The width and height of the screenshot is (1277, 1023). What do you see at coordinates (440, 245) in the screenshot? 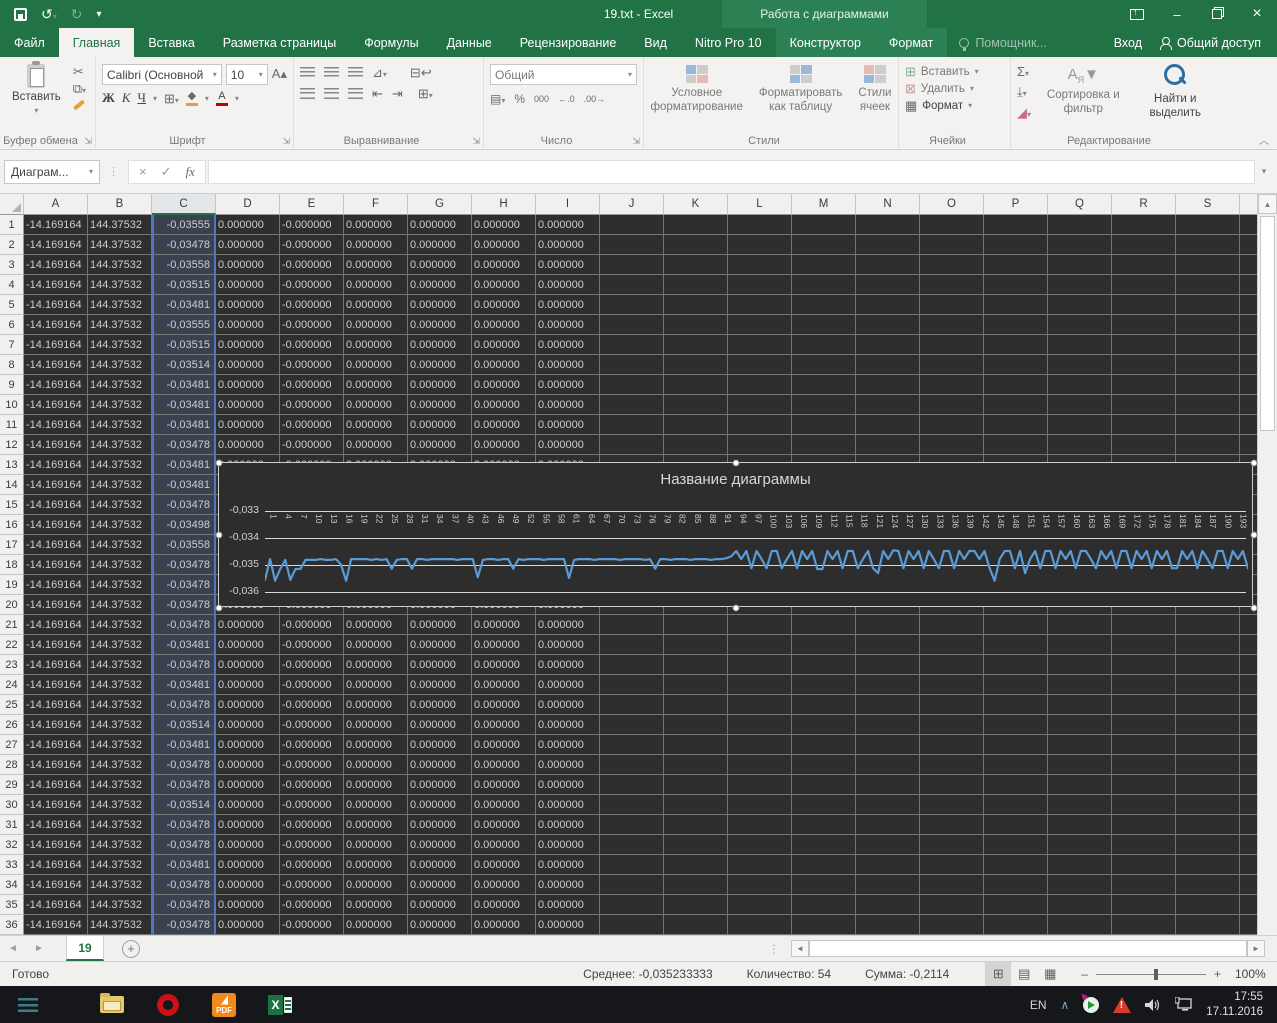
I see `cell-G2: 0.000000` at bounding box center [440, 245].